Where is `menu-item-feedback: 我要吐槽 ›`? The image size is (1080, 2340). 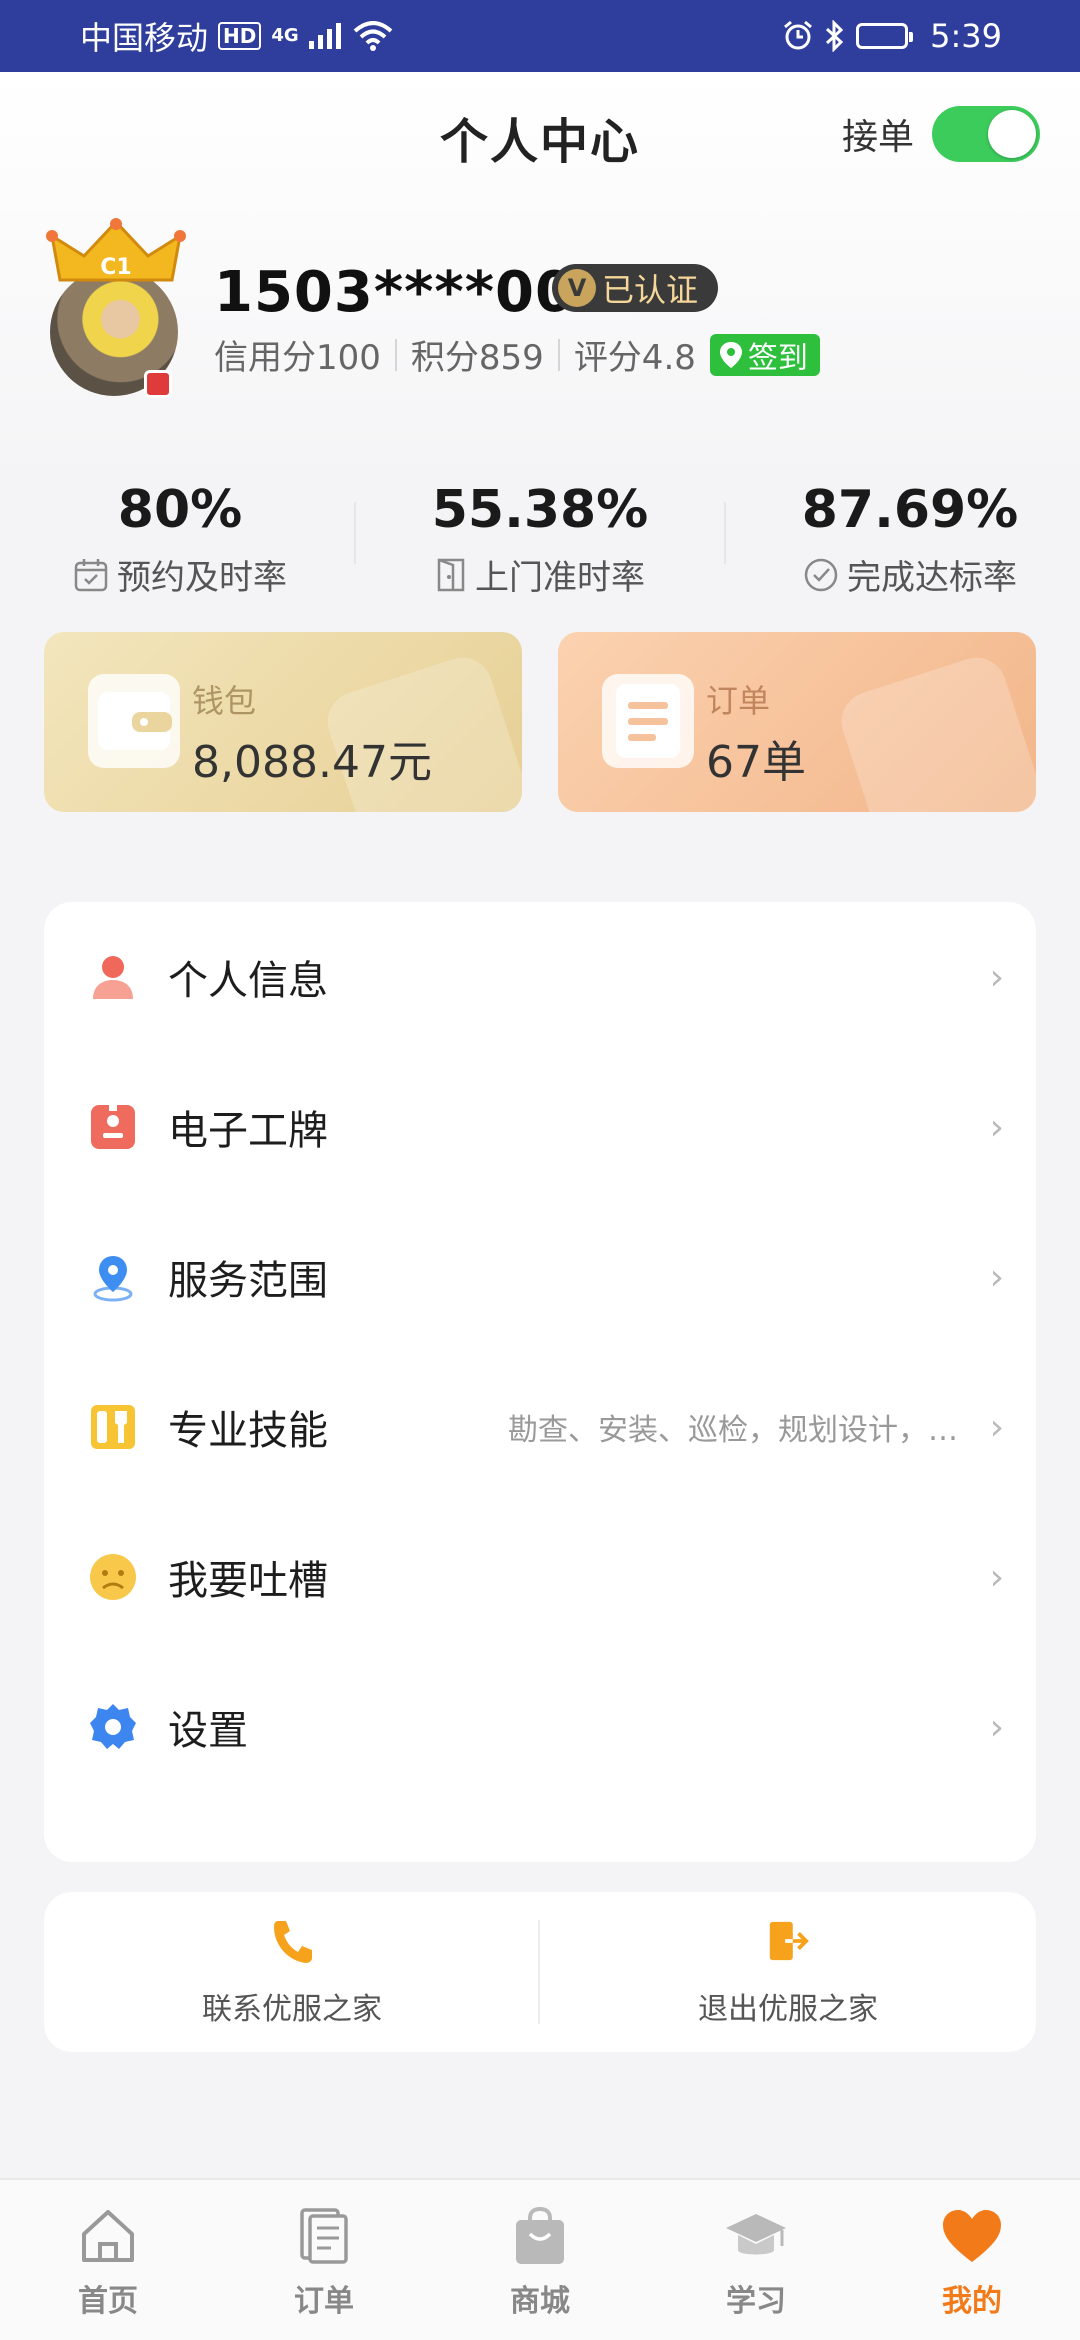 menu-item-feedback: 我要吐槽 › is located at coordinates (540, 1577).